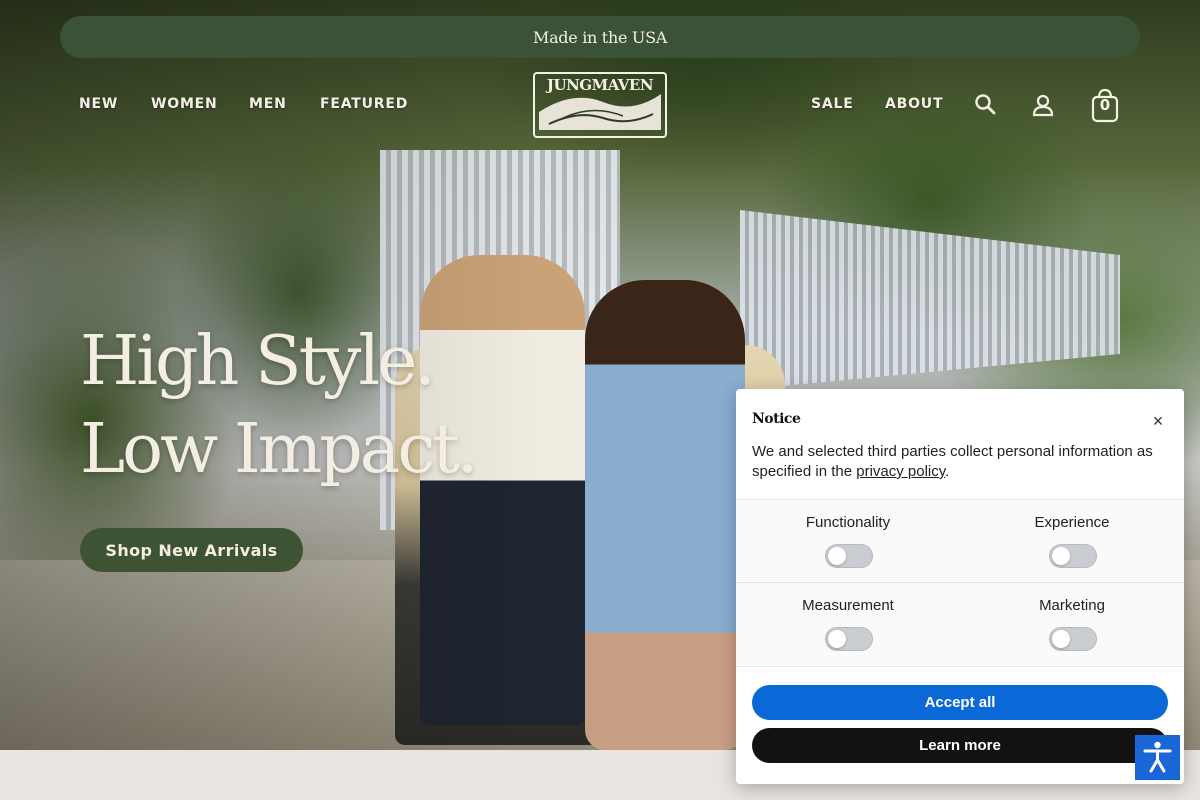  I want to click on nav-women: WOMEN, so click(184, 104).